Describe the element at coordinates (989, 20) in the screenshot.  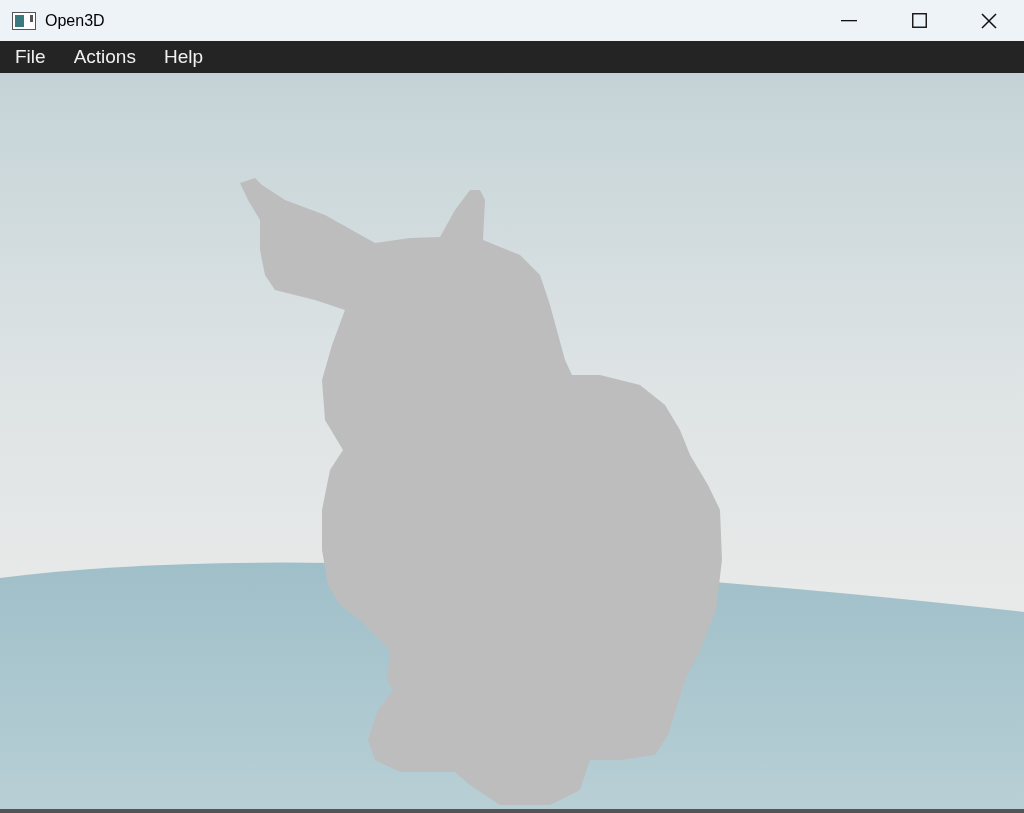
I see `close-icon` at that location.